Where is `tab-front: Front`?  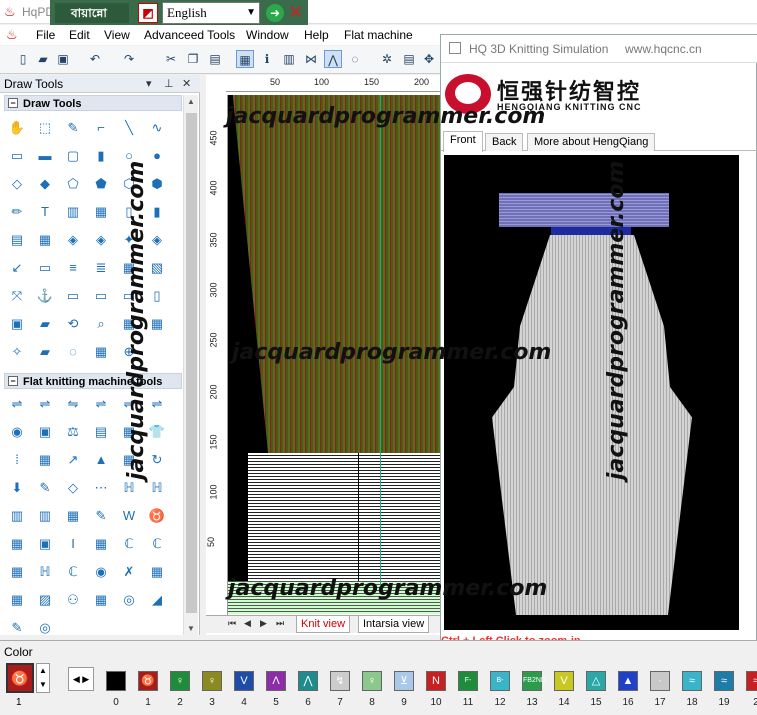 tab-front: Front is located at coordinates (463, 141).